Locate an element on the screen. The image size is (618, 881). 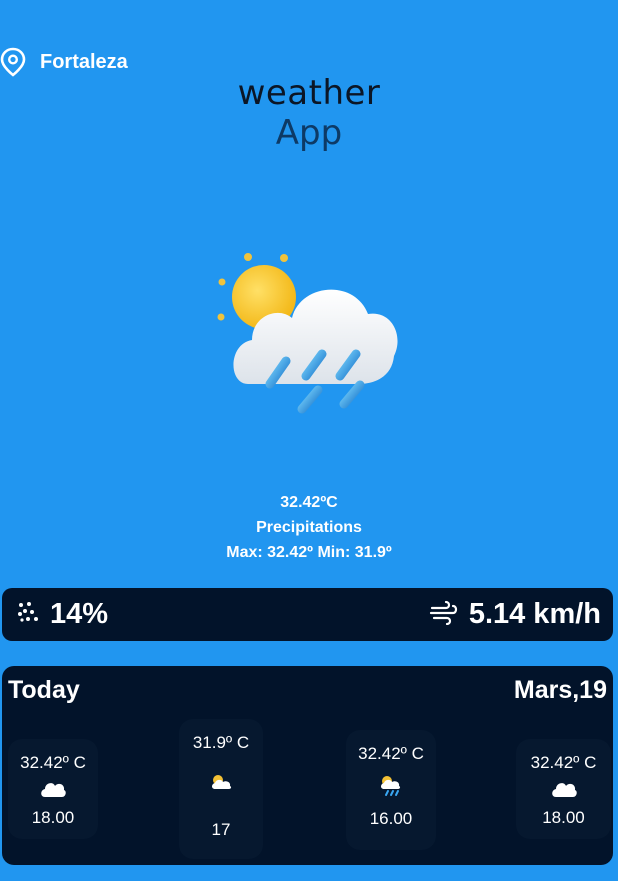
stats-bar: 14% 5.14 km/h is located at coordinates (307, 614).